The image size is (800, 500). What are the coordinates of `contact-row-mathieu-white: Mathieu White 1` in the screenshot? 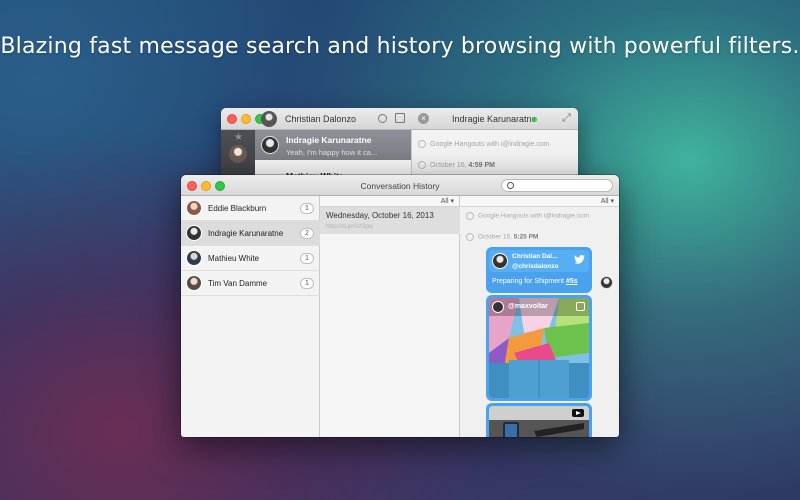 It's located at (250, 258).